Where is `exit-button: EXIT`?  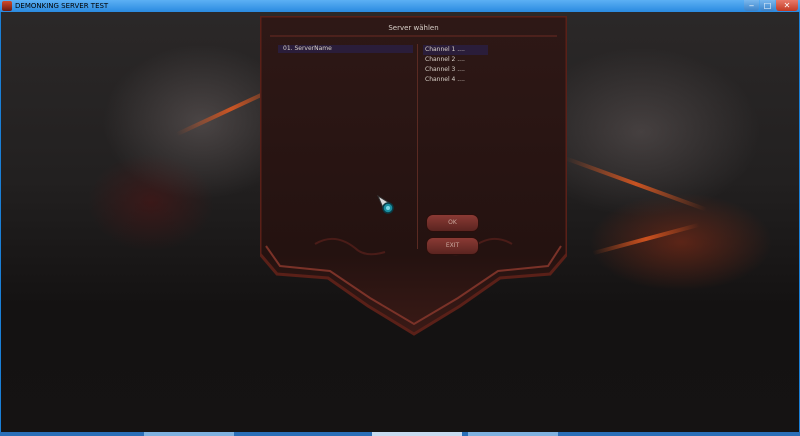
exit-button: EXIT is located at coordinates (452, 246).